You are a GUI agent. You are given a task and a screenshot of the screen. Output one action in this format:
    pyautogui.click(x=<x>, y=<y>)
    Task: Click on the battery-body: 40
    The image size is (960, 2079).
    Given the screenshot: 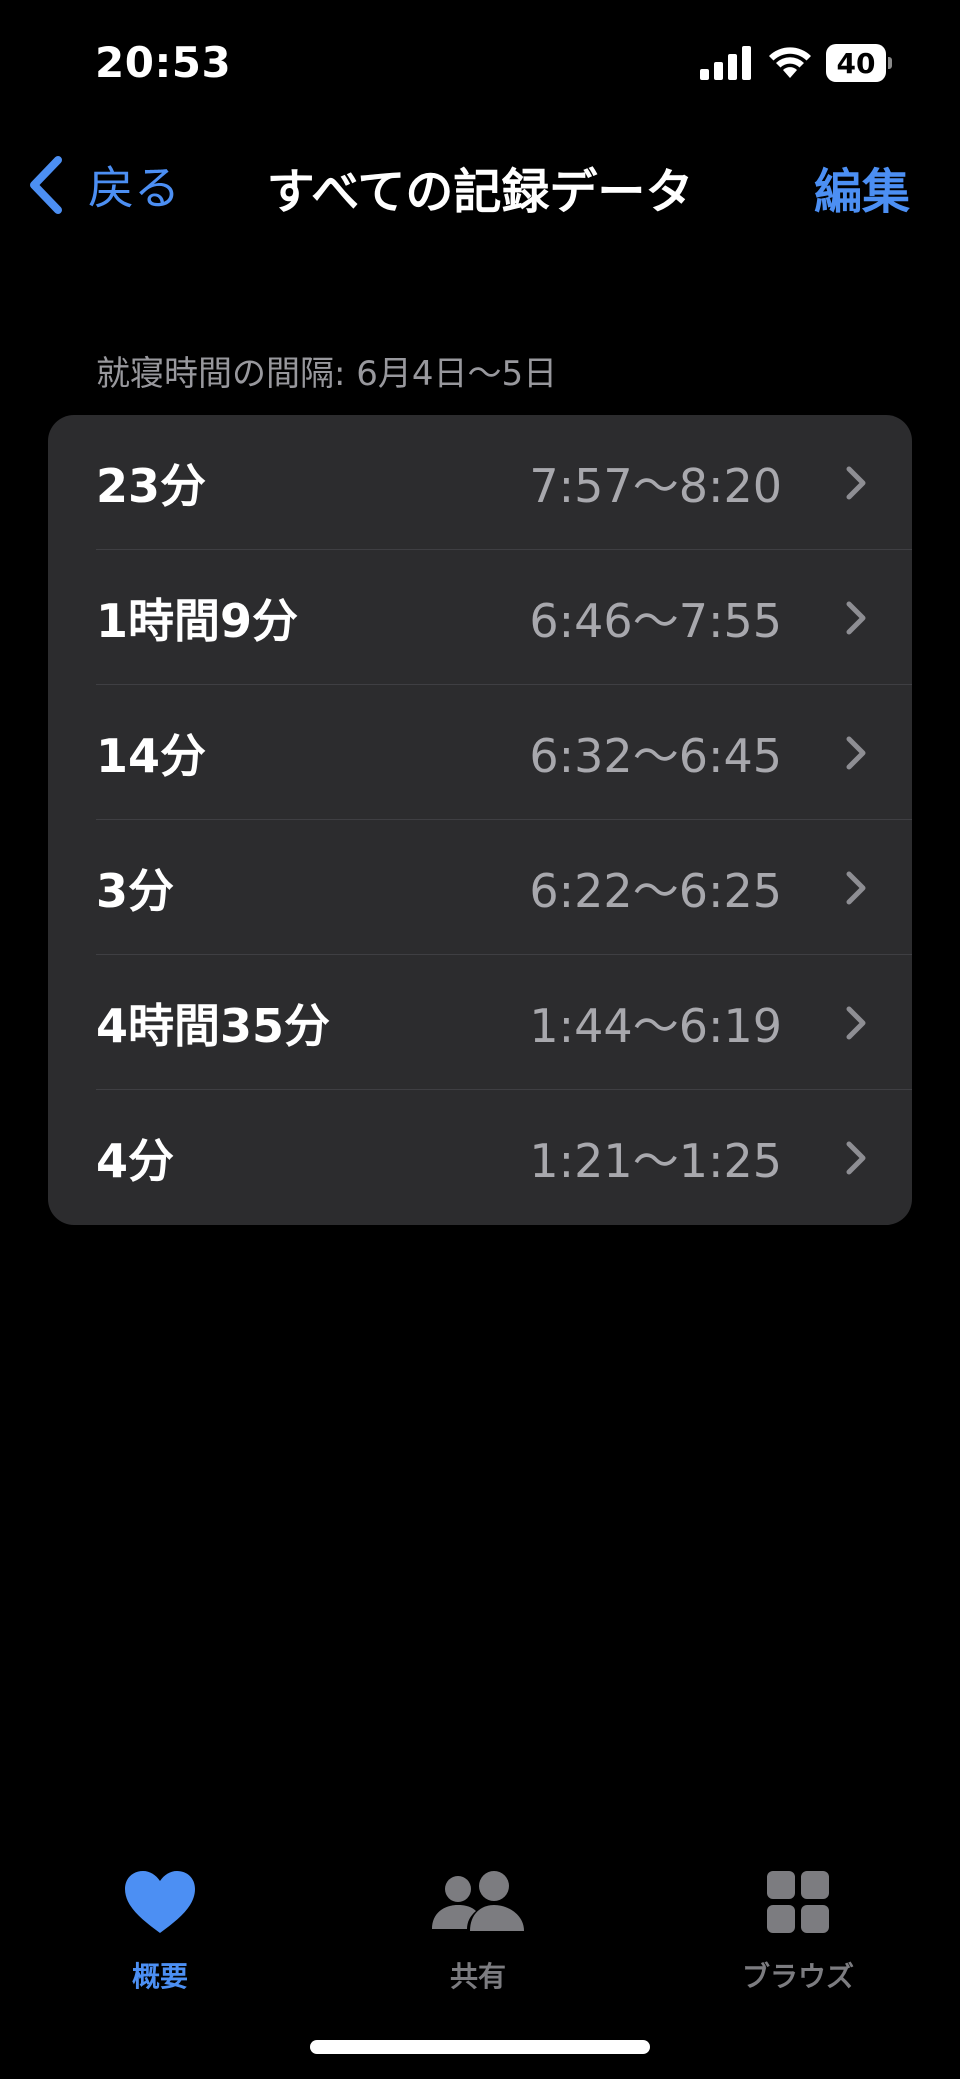 What is the action you would take?
    pyautogui.click(x=856, y=63)
    